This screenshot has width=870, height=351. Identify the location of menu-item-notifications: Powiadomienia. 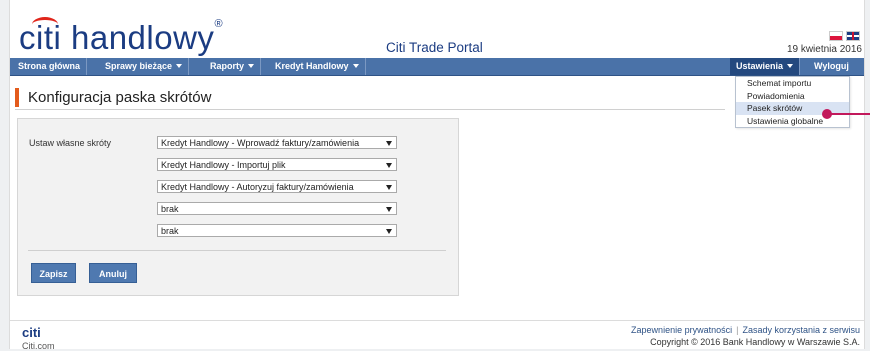
(792, 96).